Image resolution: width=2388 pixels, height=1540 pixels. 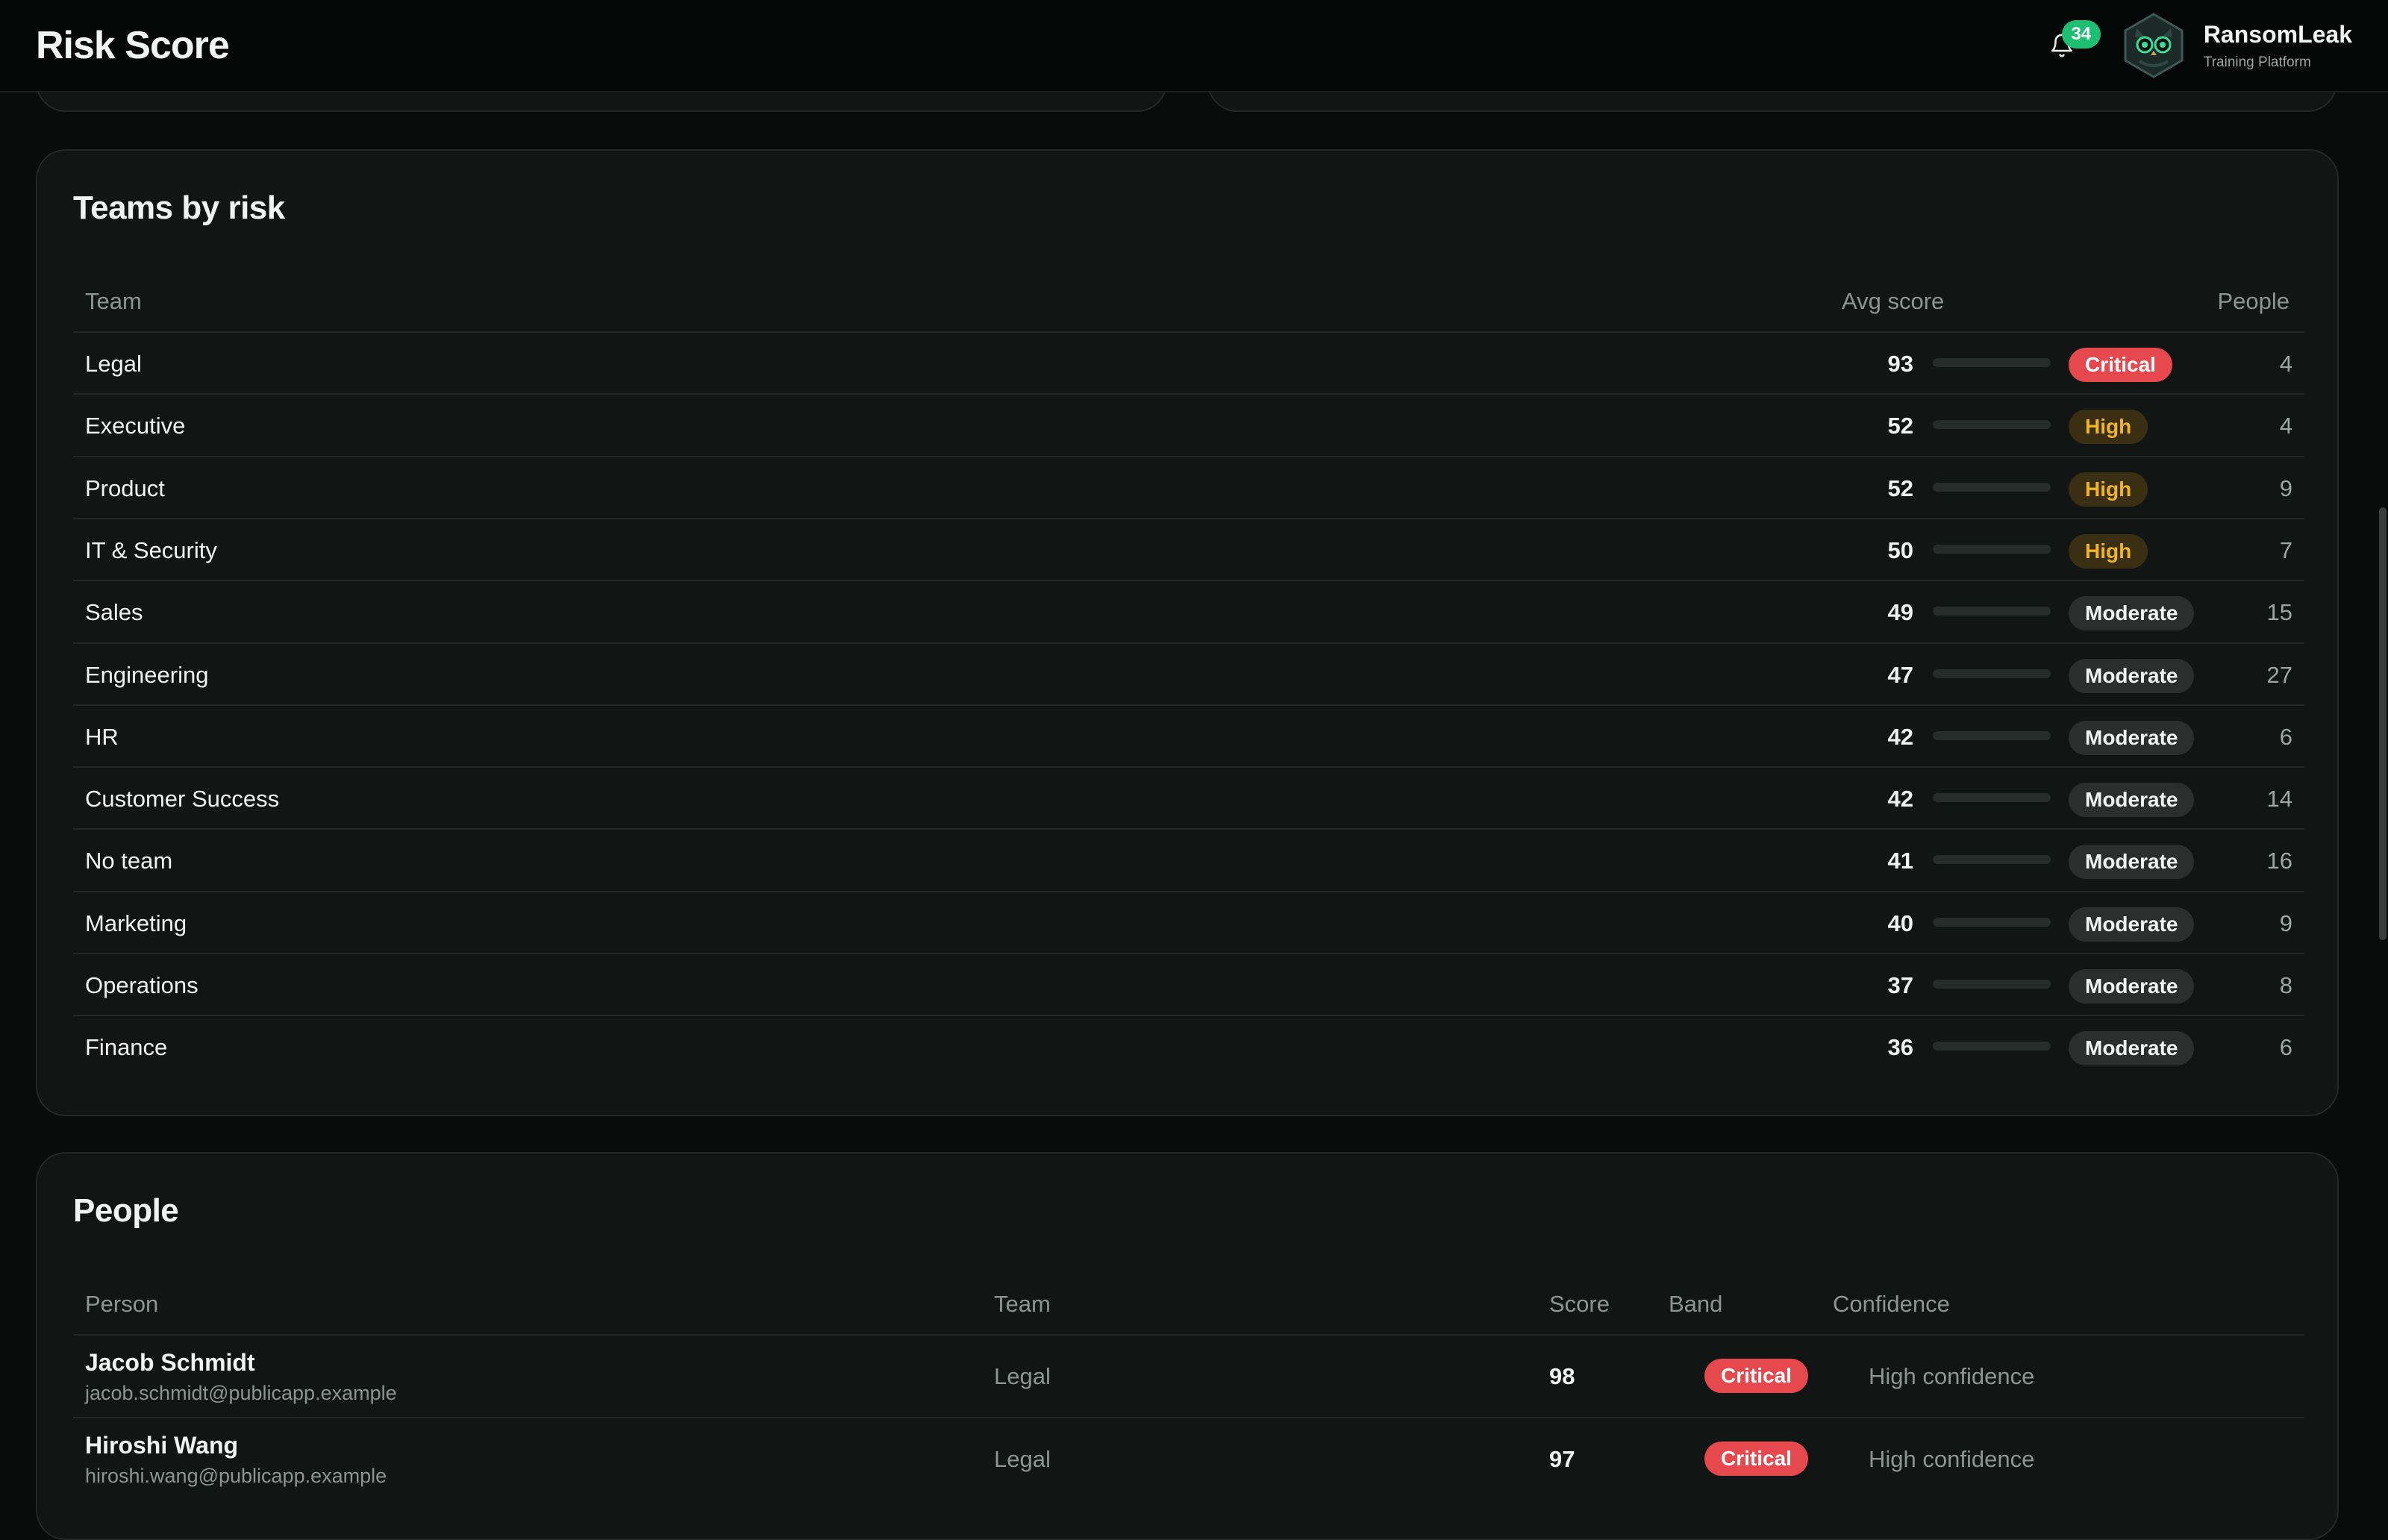 I want to click on team-name: HR, so click(x=102, y=736).